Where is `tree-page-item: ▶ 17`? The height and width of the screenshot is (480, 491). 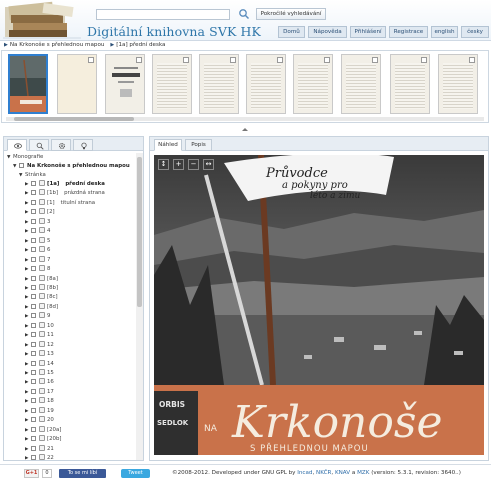 tree-page-item: ▶ 17 is located at coordinates (39, 392).